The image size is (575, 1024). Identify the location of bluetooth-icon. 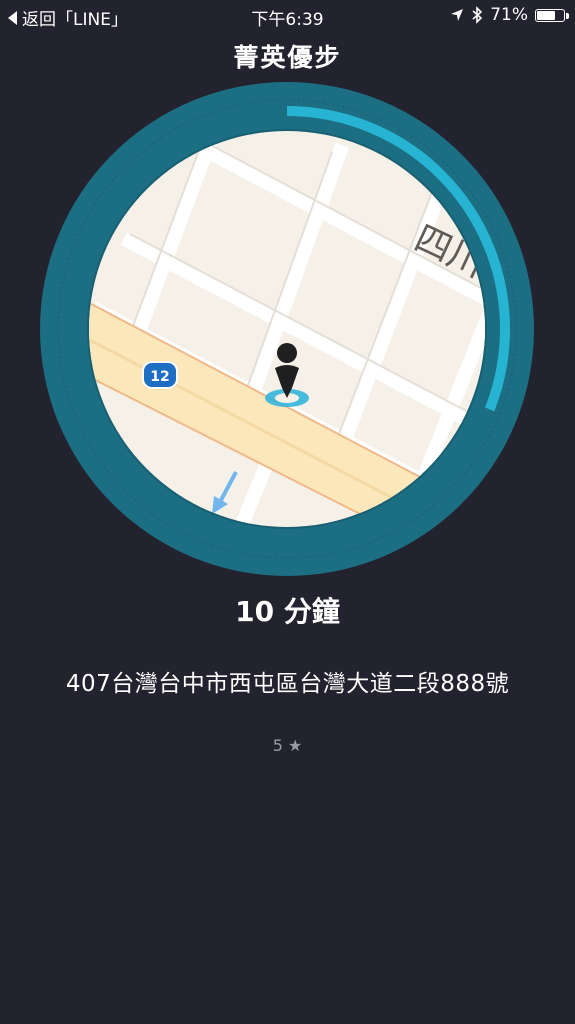
(477, 15).